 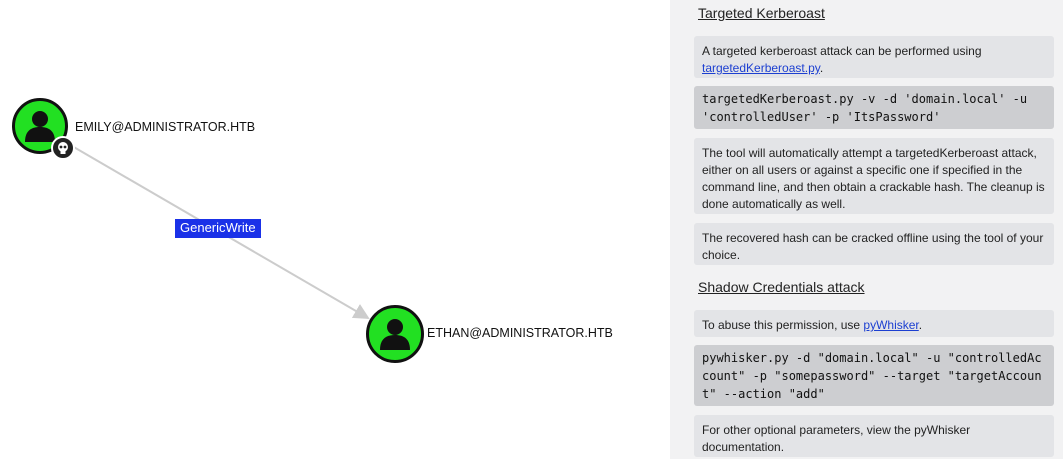 I want to click on edge-label-genericwrite: GenericWrite, so click(x=218, y=228).